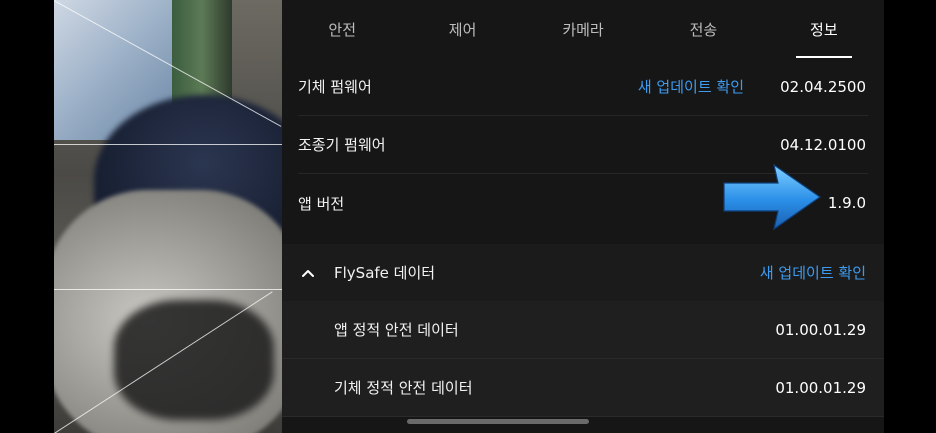  I want to click on app-version-value: 1.9.0, so click(846, 203).